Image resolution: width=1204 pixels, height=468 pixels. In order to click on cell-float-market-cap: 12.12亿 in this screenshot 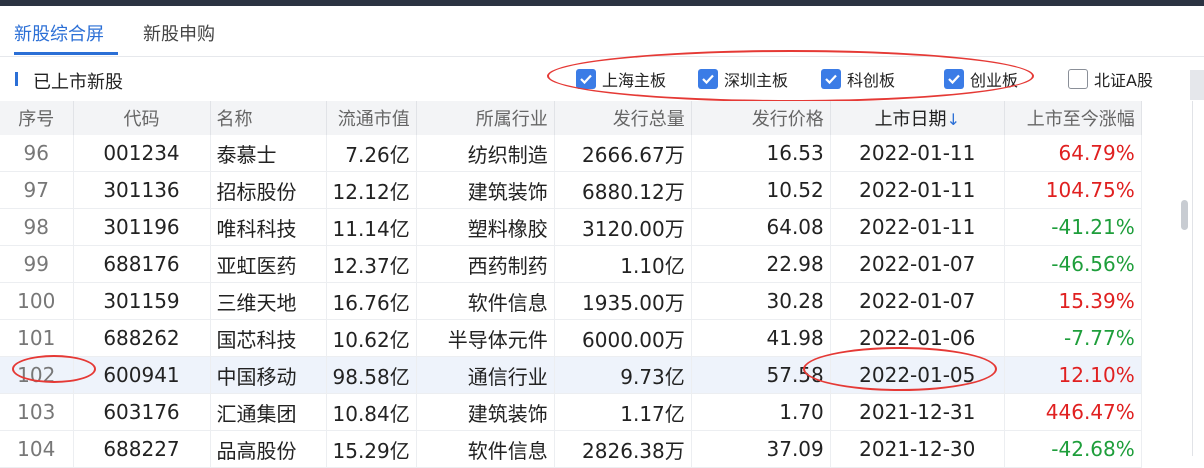, I will do `click(371, 190)`.